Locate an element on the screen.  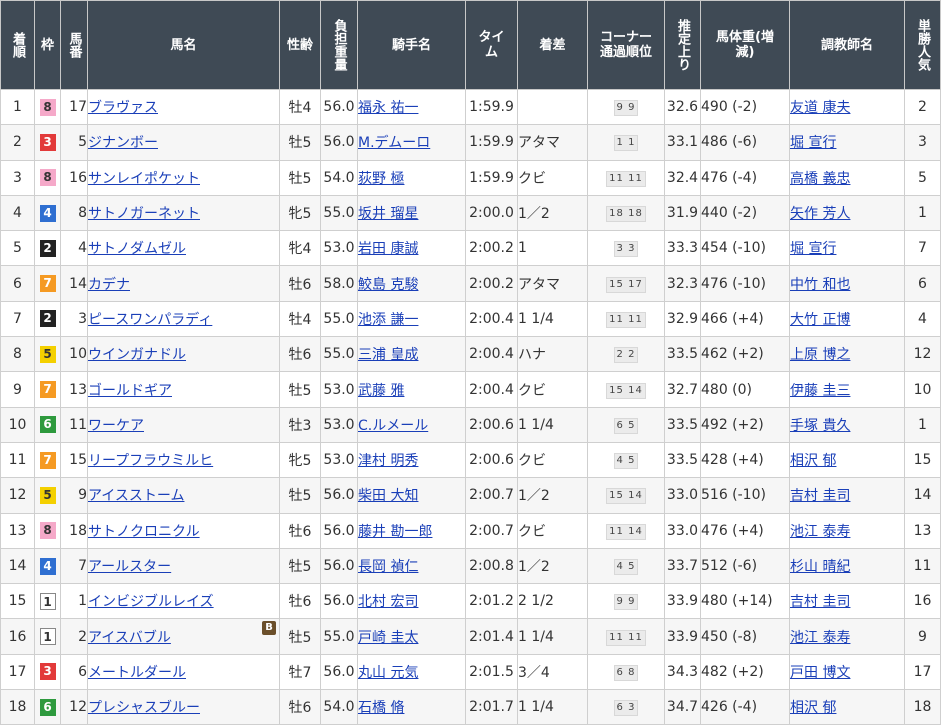
trainer-cell: 友道 康夫 is located at coordinates (847, 107).